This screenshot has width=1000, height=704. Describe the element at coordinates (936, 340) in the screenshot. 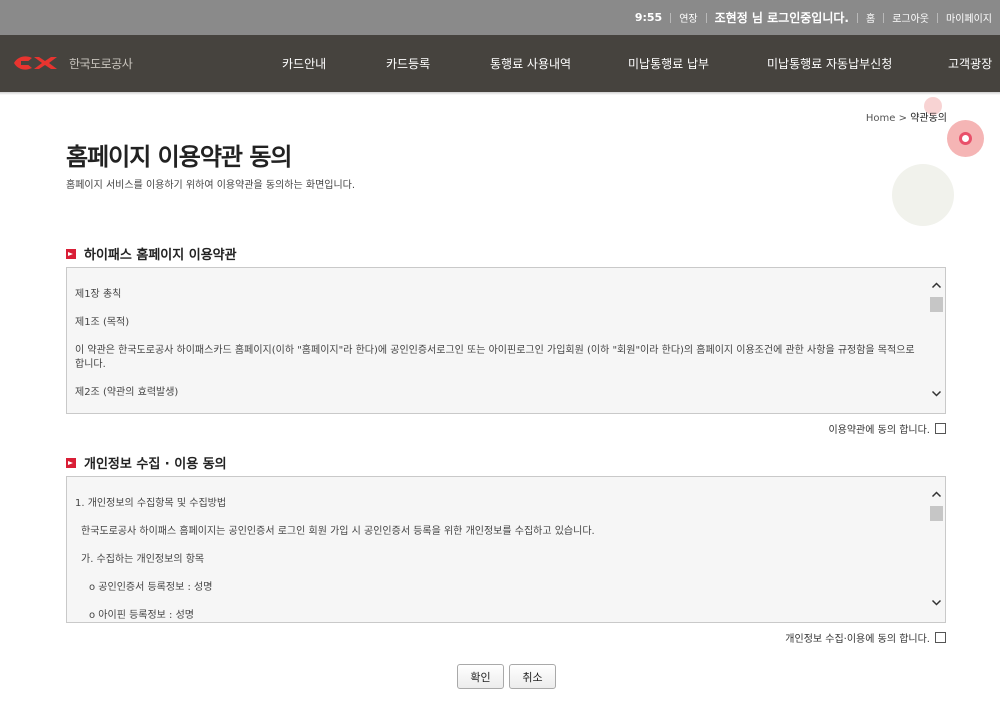

I see `terms-scrollbar` at that location.